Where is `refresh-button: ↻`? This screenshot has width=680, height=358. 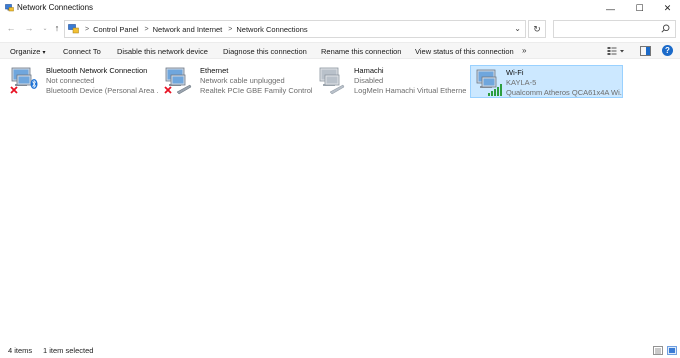 refresh-button: ↻ is located at coordinates (537, 29).